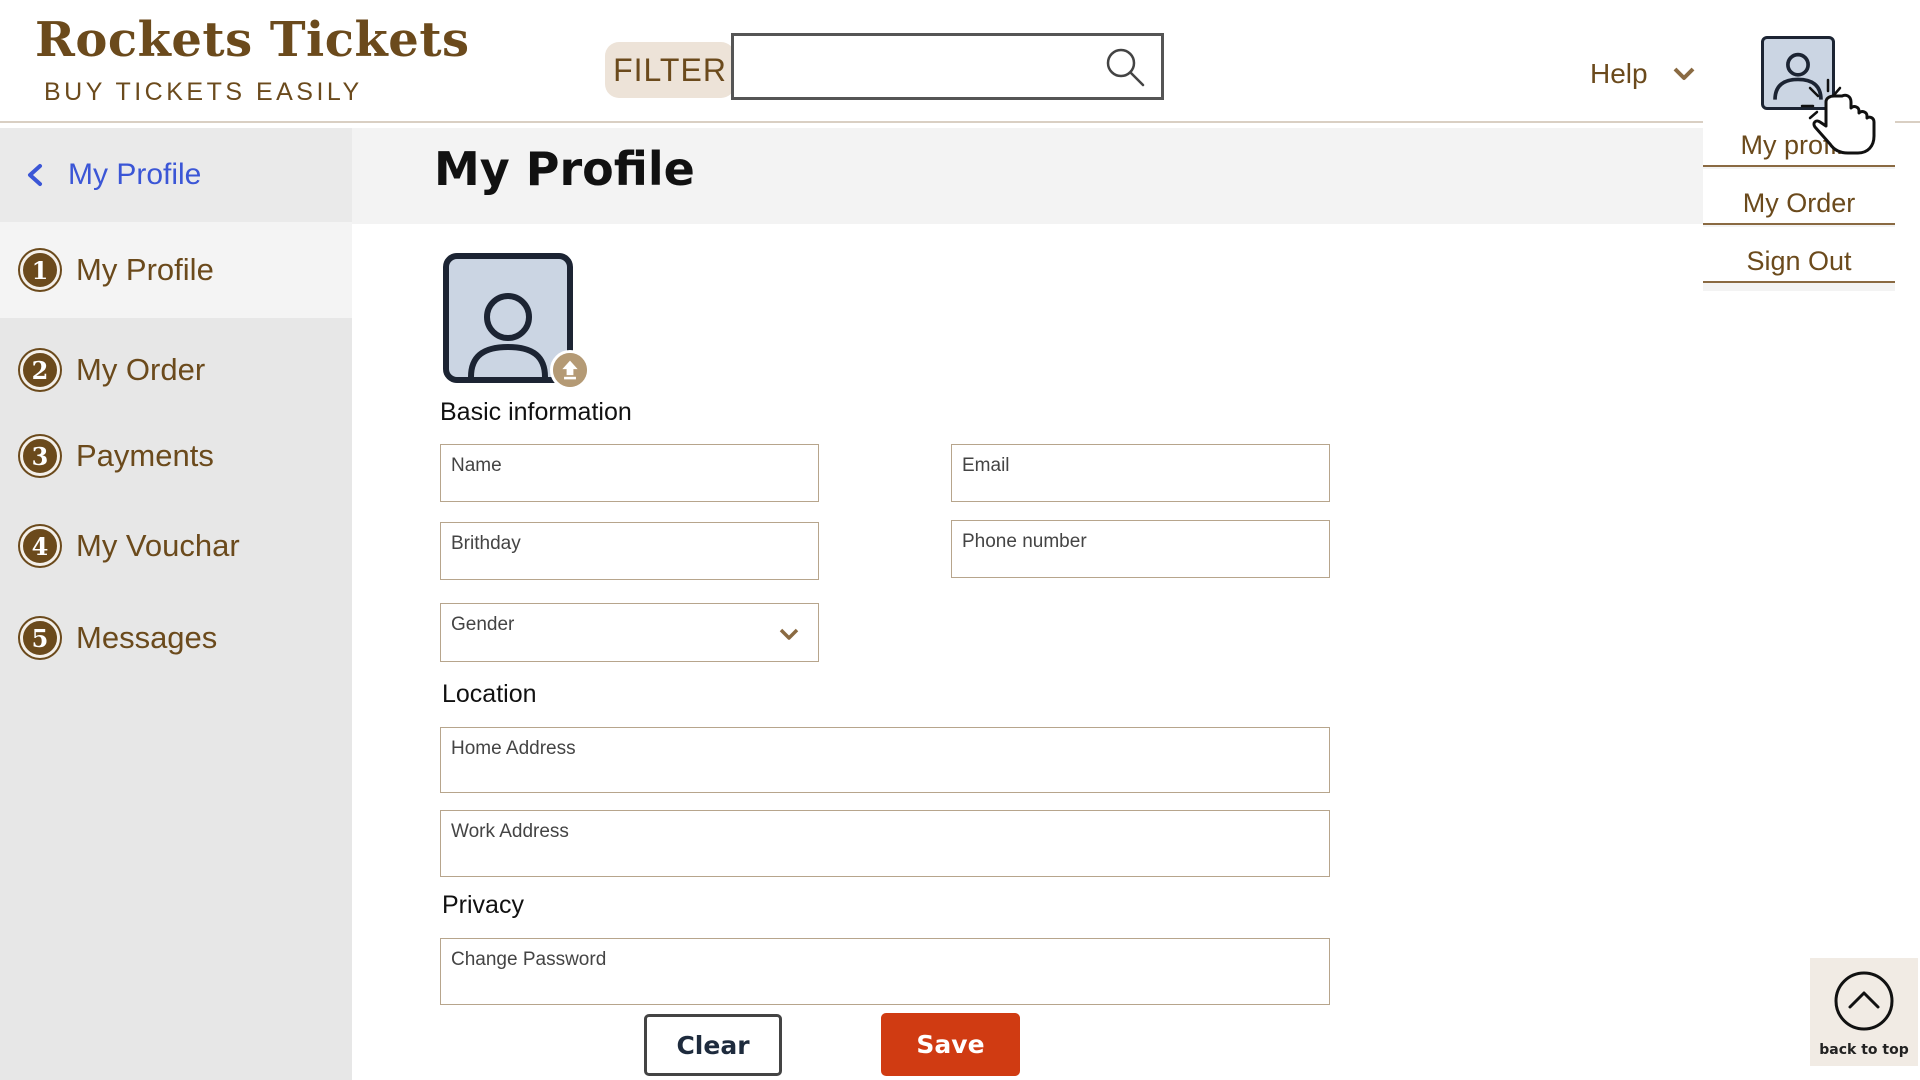 The image size is (1920, 1080). I want to click on sidebar-item-my-voucher: 4 My Vouchar, so click(176, 546).